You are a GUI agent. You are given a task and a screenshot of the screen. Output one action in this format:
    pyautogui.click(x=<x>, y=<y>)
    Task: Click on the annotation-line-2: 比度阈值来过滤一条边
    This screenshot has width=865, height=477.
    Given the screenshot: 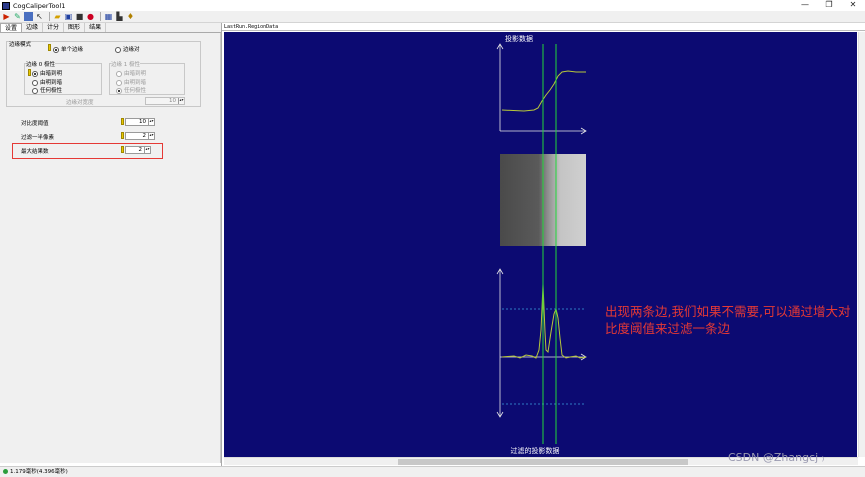 What is the action you would take?
    pyautogui.click(x=668, y=328)
    